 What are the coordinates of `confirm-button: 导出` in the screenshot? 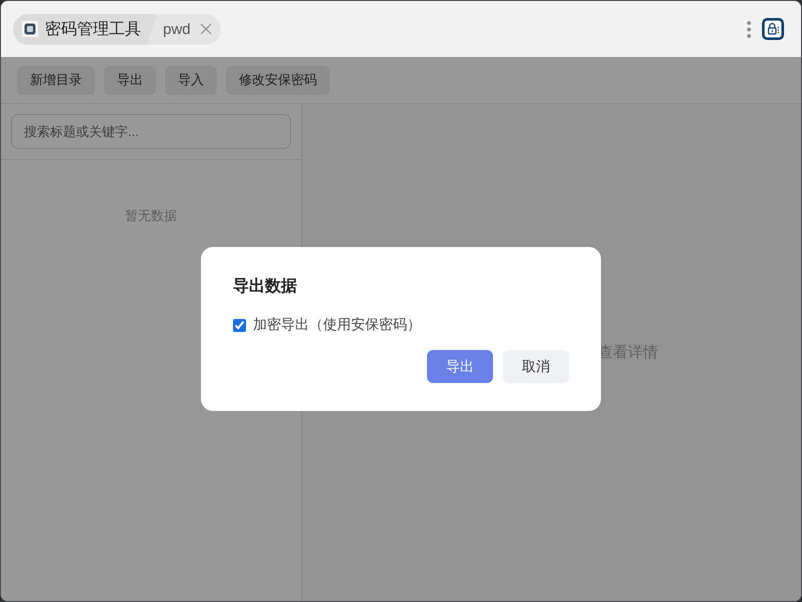 It's located at (460, 366).